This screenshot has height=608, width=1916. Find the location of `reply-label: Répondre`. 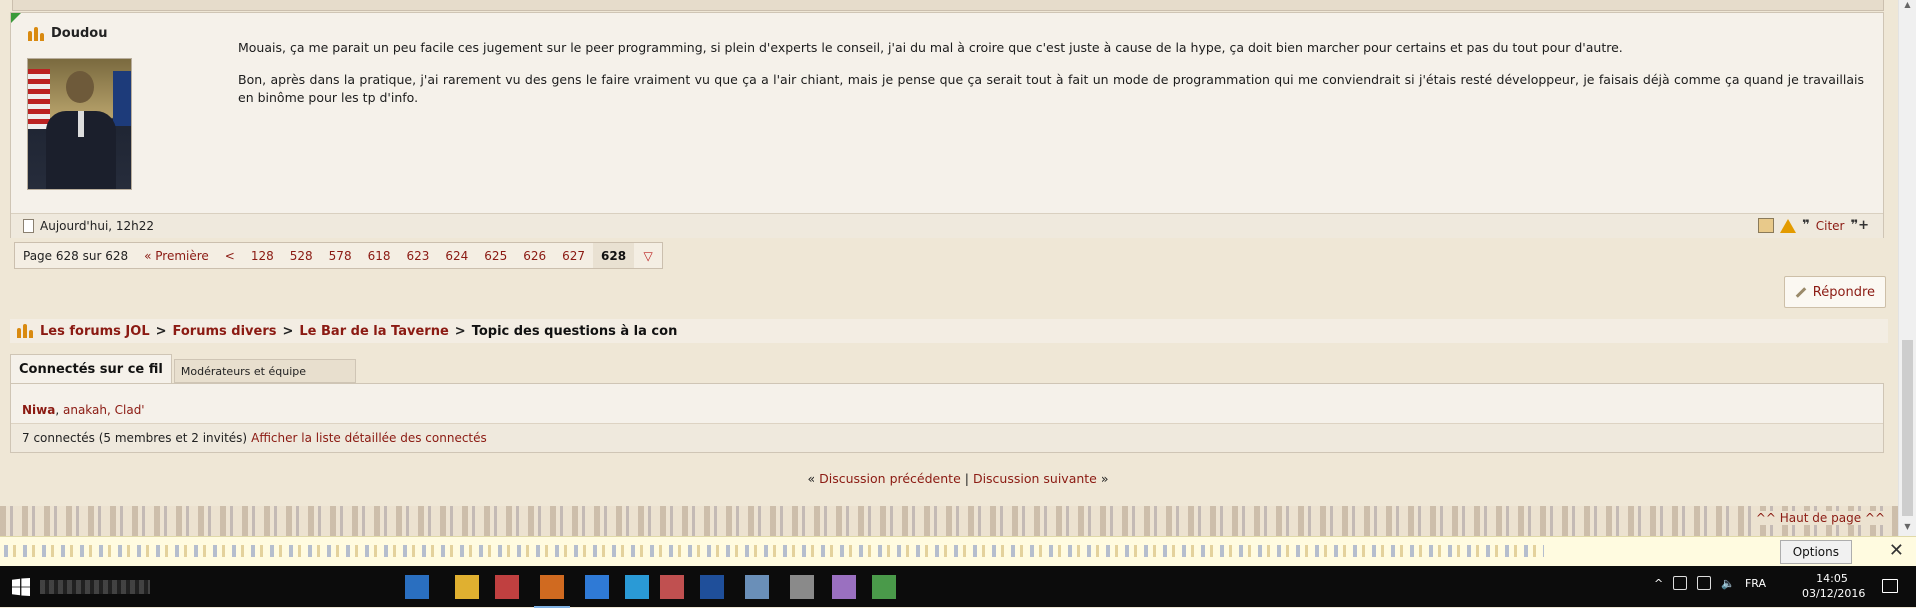

reply-label: Répondre is located at coordinates (1843, 292).